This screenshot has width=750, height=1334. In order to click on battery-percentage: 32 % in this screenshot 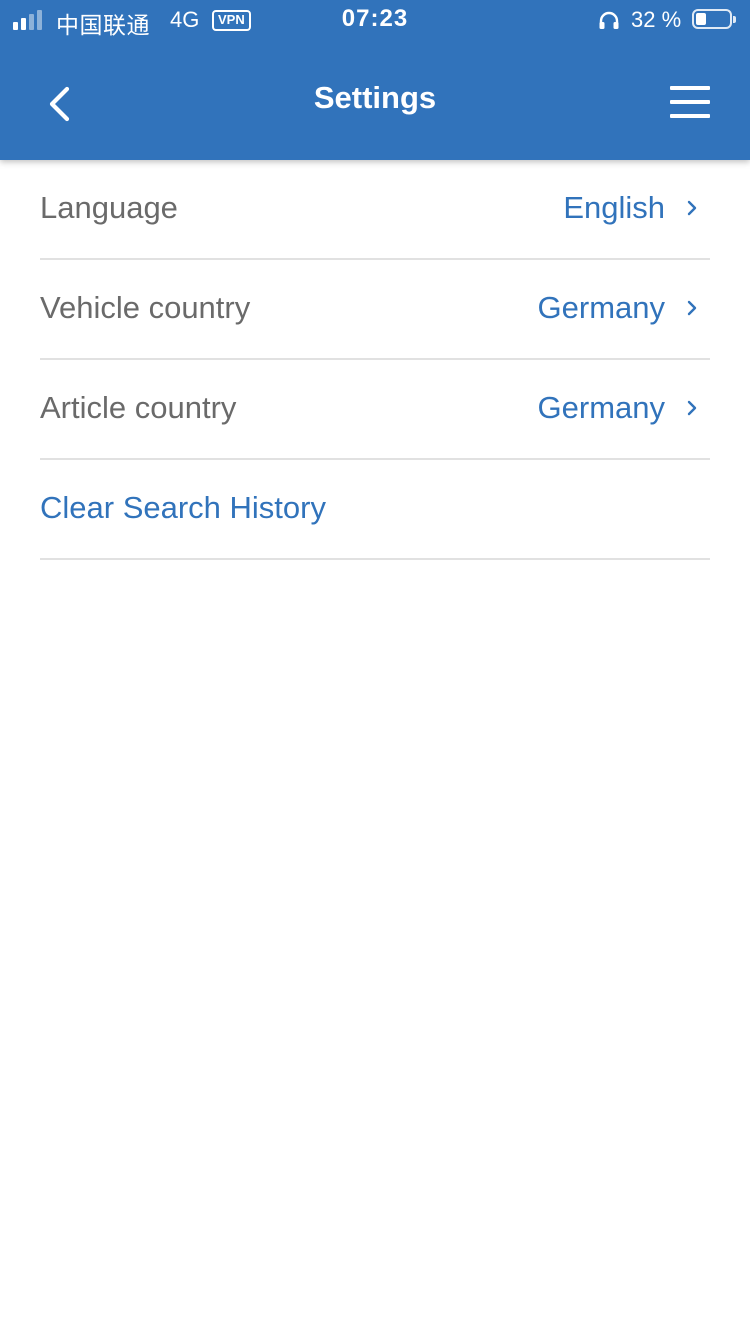, I will do `click(656, 19)`.